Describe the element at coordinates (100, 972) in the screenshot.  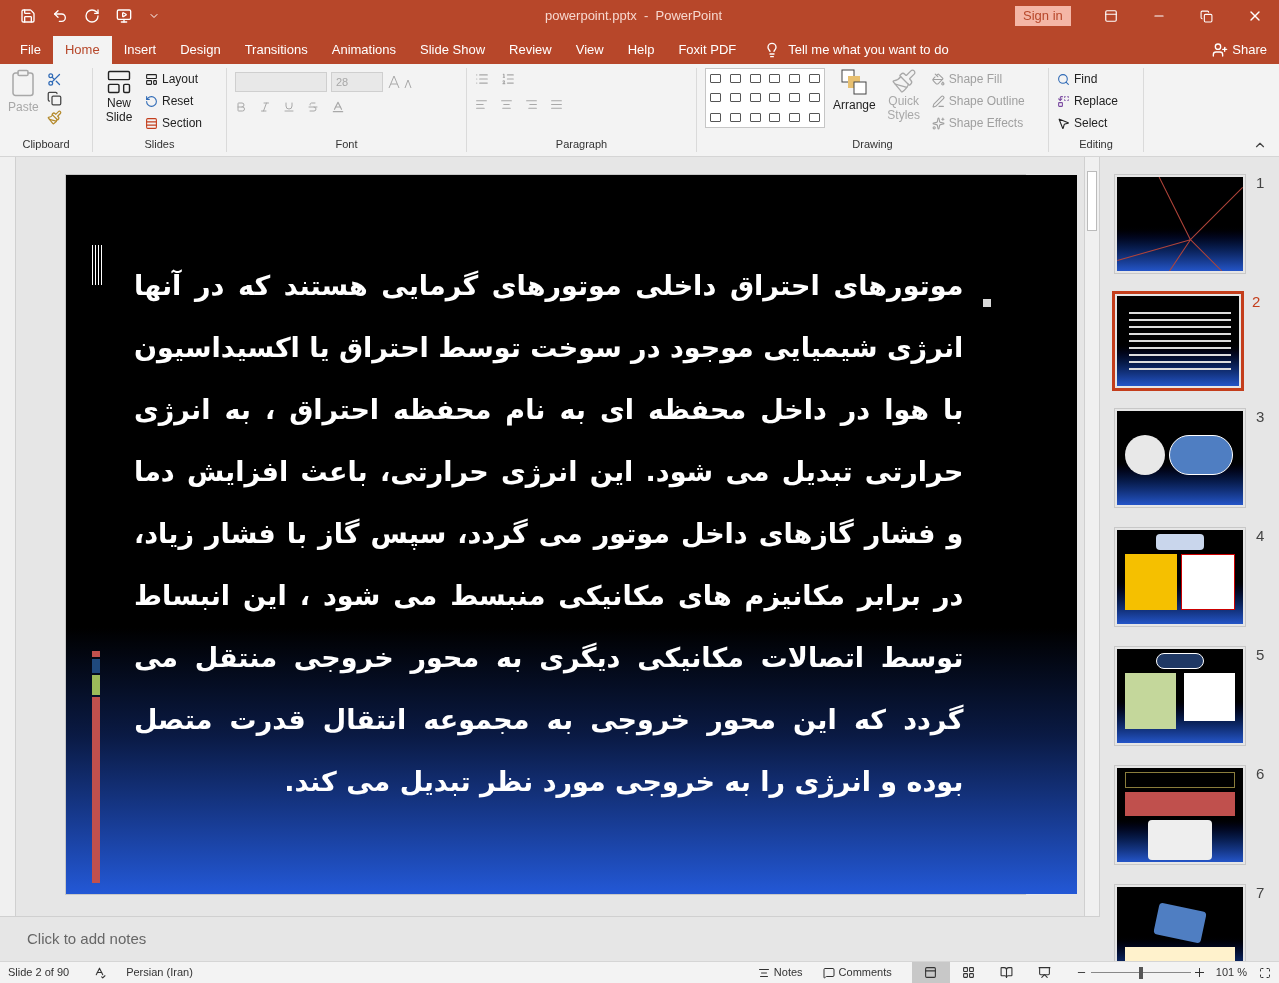
I see `spelling-icon` at that location.